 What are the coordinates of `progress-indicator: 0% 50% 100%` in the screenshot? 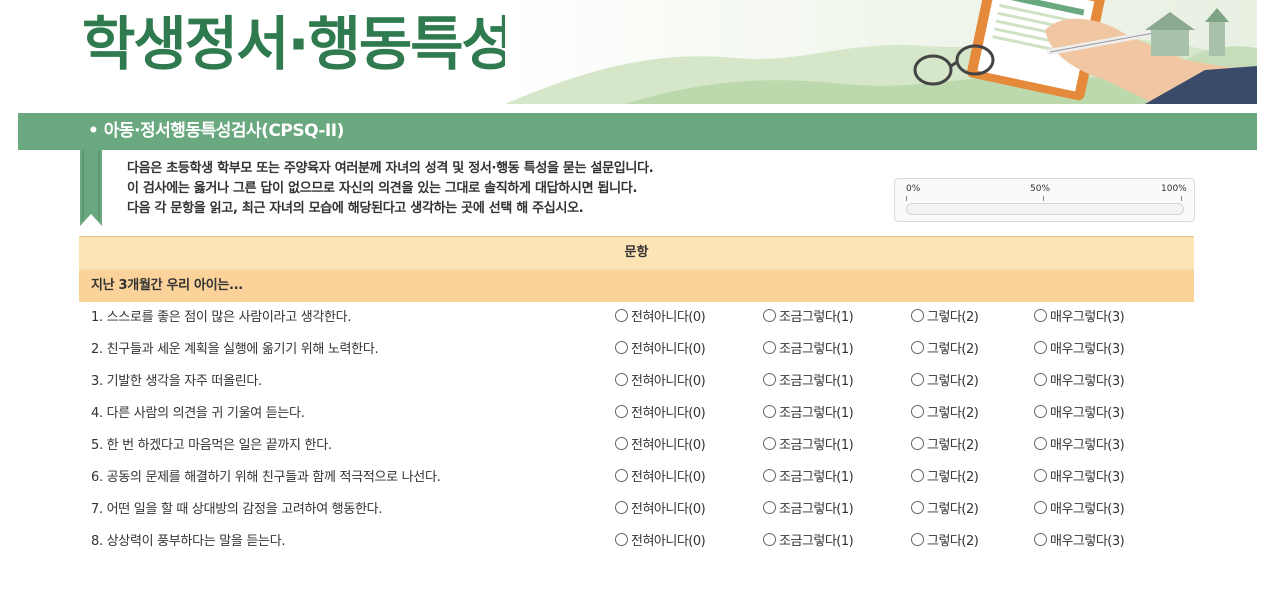 It's located at (1044, 200).